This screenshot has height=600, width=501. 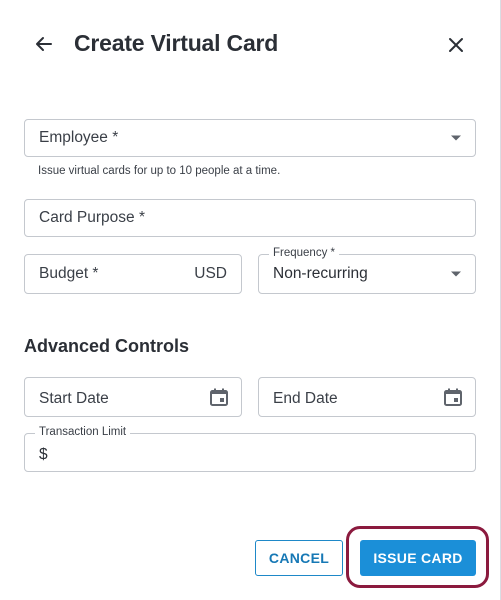 What do you see at coordinates (107, 346) in the screenshot?
I see `advanced-controls-heading: Advanced Controls` at bounding box center [107, 346].